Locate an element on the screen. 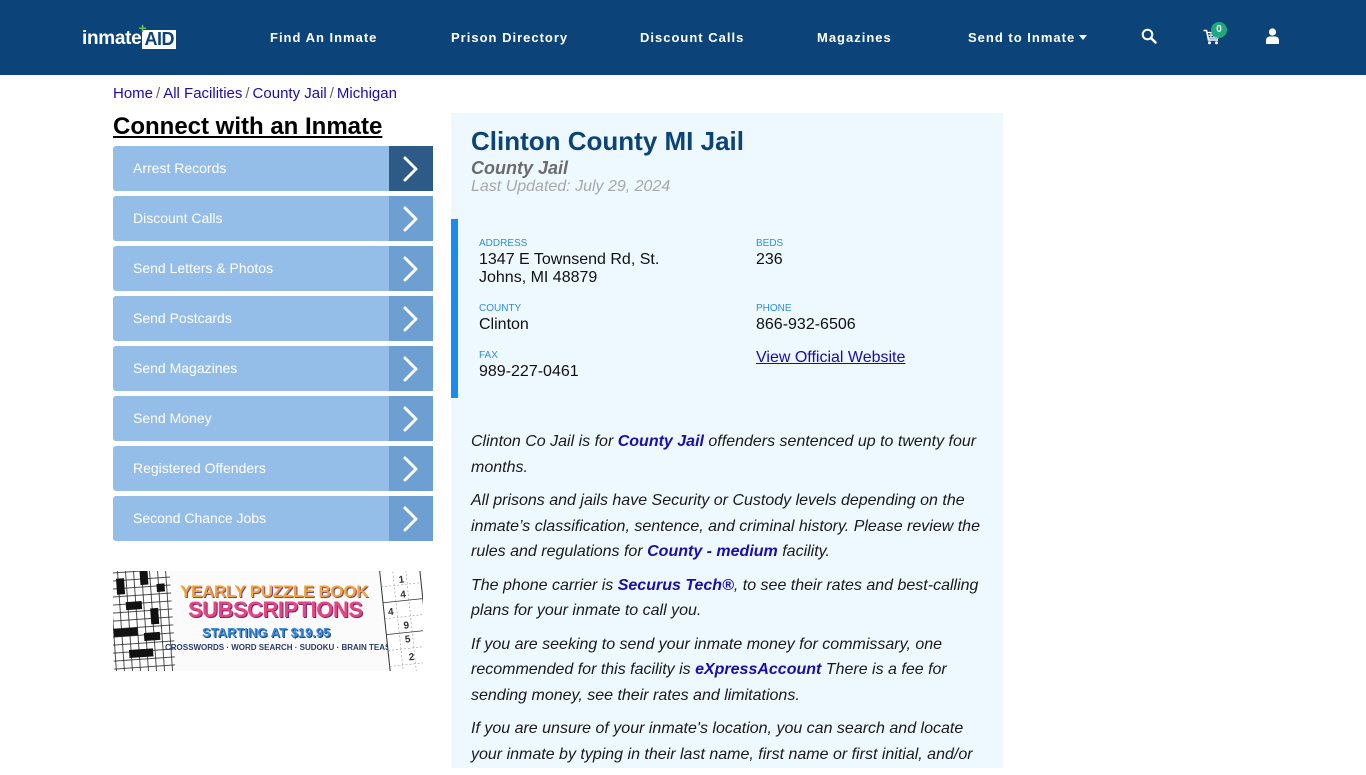 The height and width of the screenshot is (775, 1366). facility-type: County Jail is located at coordinates (520, 168).